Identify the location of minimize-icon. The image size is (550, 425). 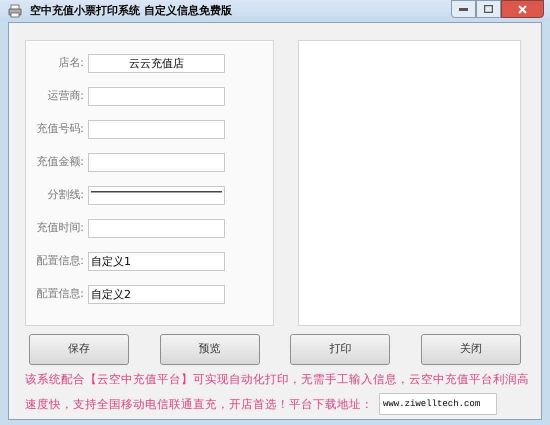
(463, 9).